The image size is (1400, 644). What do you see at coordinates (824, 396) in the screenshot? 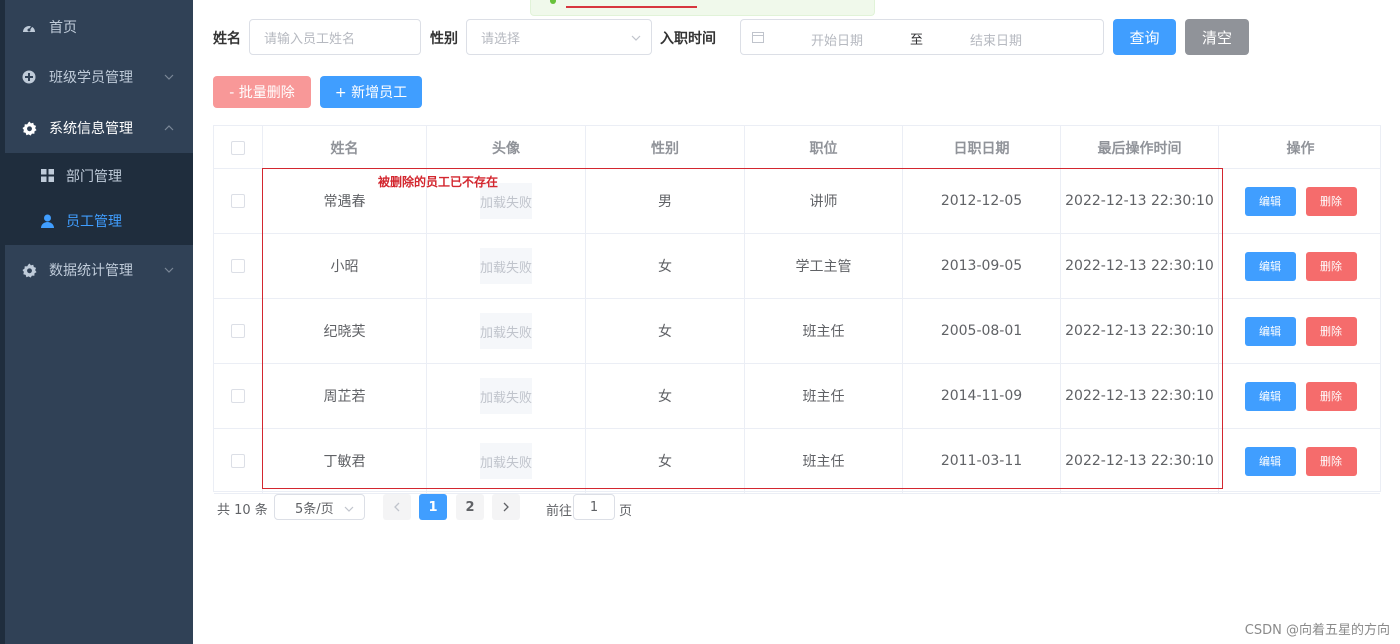
I see `cell-job: 班主任` at bounding box center [824, 396].